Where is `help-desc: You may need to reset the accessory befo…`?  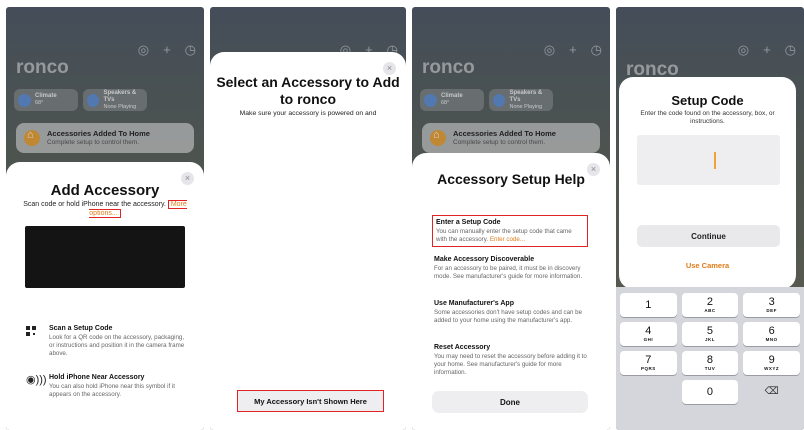 help-desc: You may need to reset the accessory befo… is located at coordinates (510, 365).